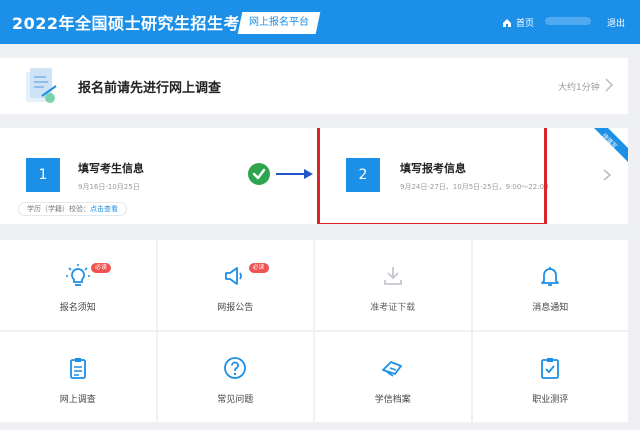 The image size is (640, 430). Describe the element at coordinates (550, 368) in the screenshot. I see `evaluation-icon` at that location.